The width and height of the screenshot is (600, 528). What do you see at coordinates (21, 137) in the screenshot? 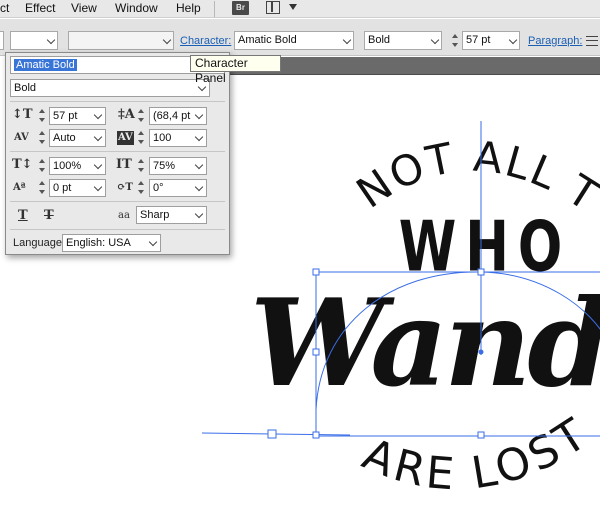
I see `kerning-icon: AV` at bounding box center [21, 137].